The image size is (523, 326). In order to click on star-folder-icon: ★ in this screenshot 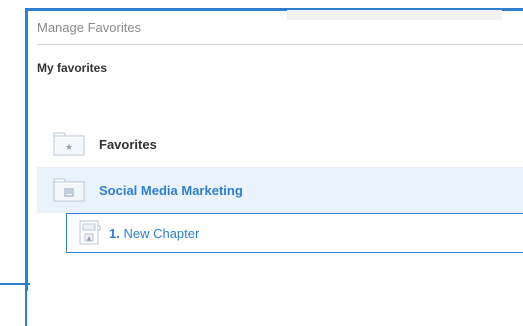, I will do `click(69, 144)`.